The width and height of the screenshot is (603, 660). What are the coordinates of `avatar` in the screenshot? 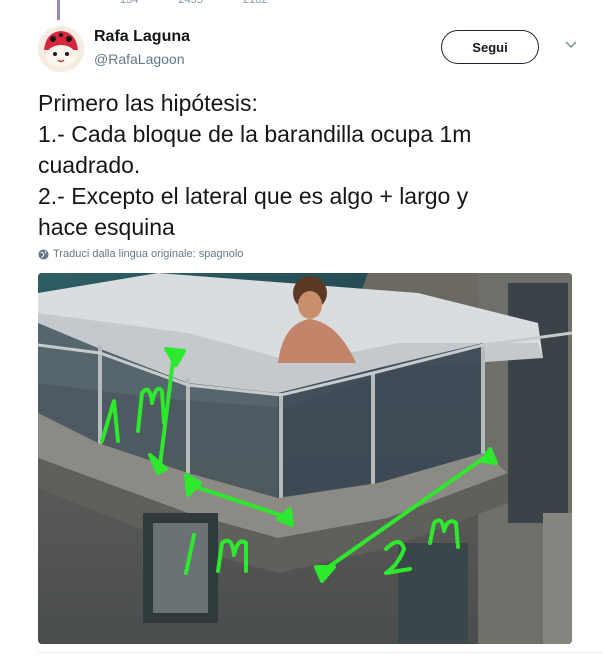 It's located at (61, 49).